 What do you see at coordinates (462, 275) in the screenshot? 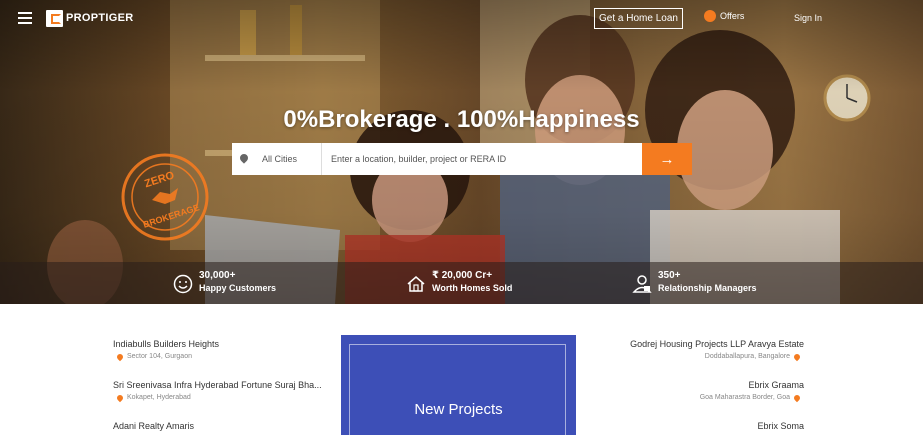
I see `stat-value: ₹ 20,000 Cr+` at bounding box center [462, 275].